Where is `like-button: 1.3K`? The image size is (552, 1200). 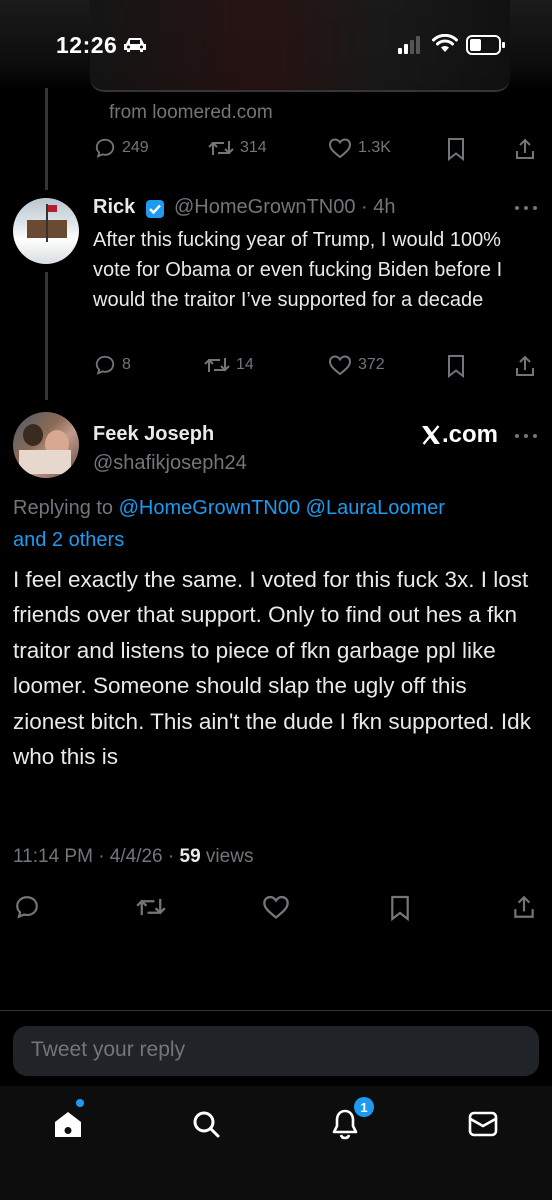
like-button: 1.3K is located at coordinates (359, 148).